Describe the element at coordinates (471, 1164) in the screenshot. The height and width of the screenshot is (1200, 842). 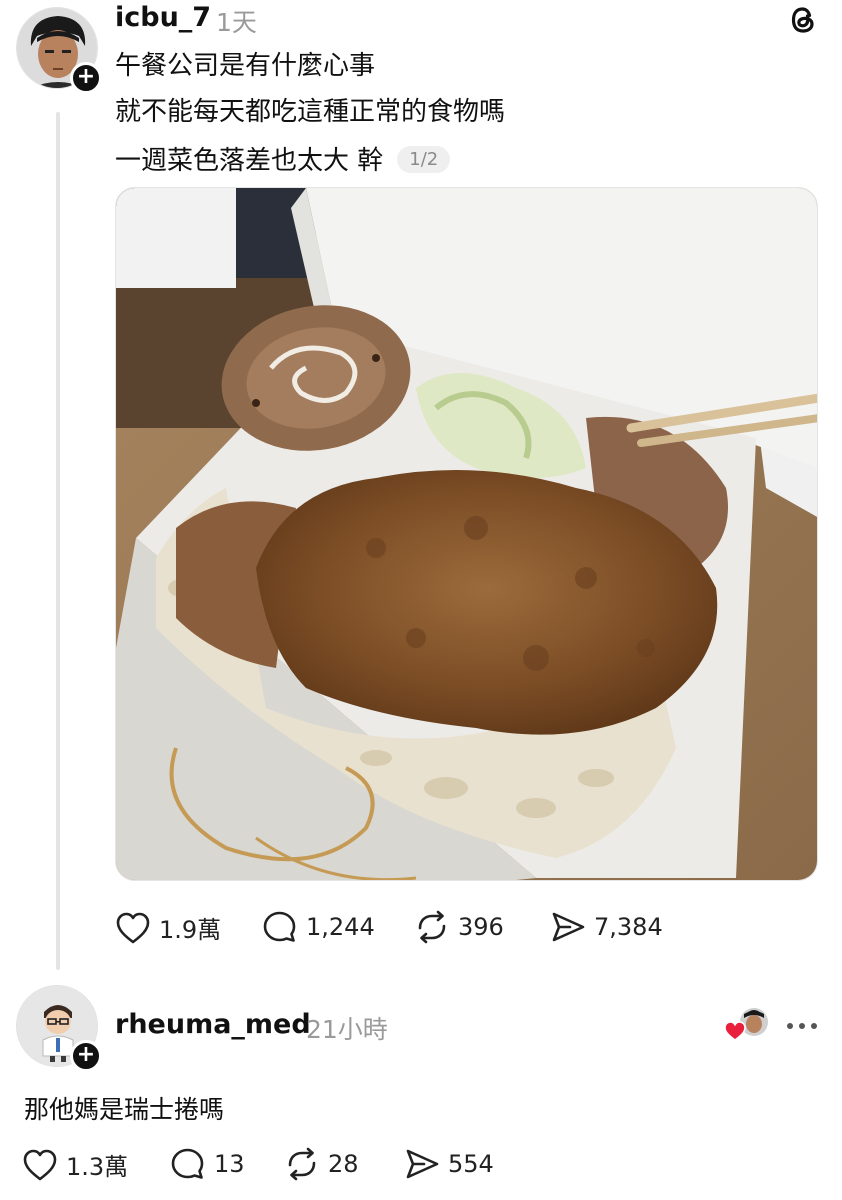
I see `share-count: 554` at that location.